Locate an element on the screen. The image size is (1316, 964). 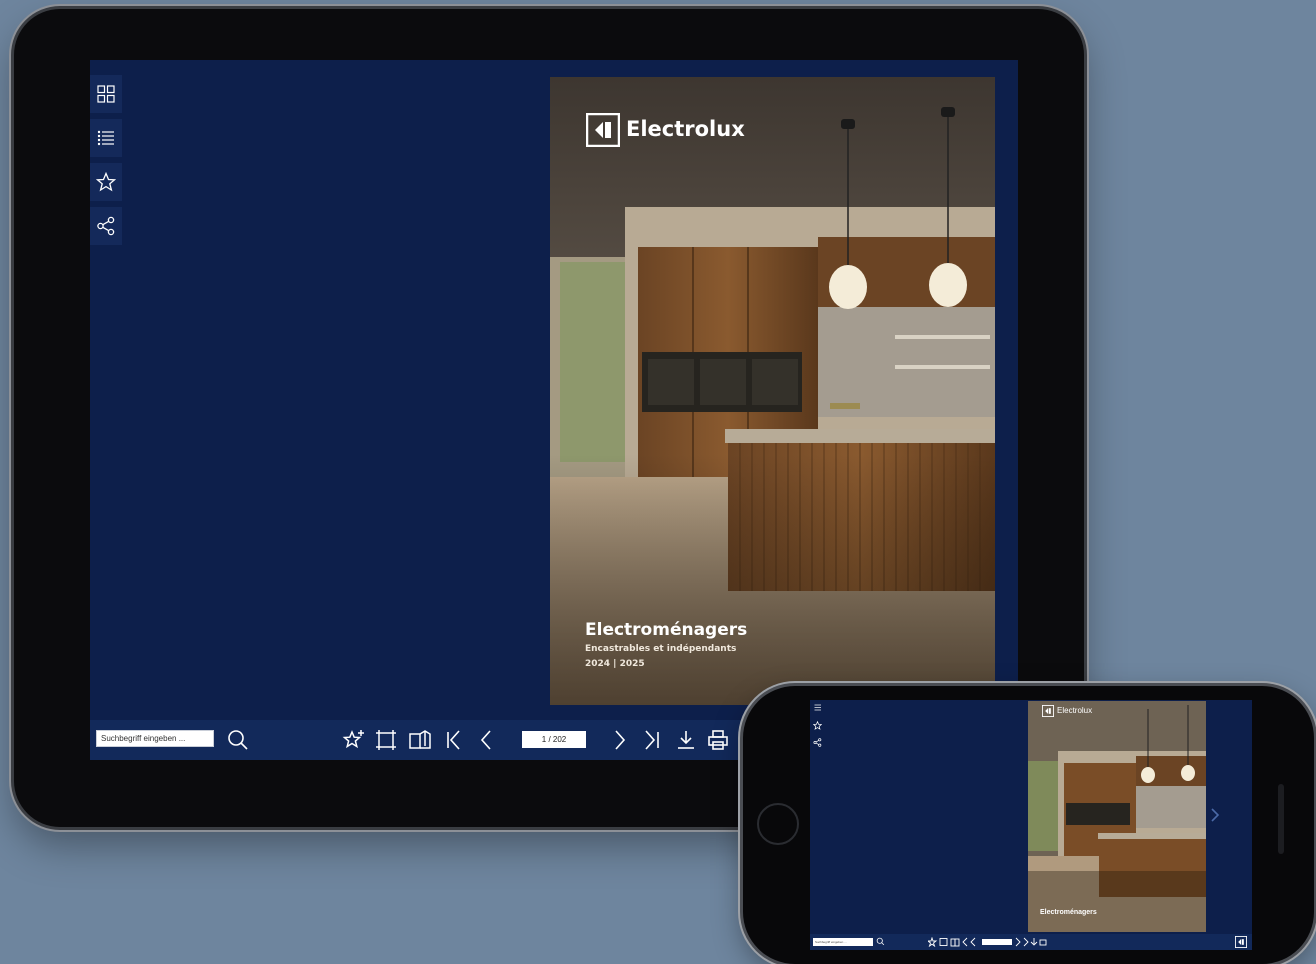
kitchen-photo is located at coordinates (1117, 816).